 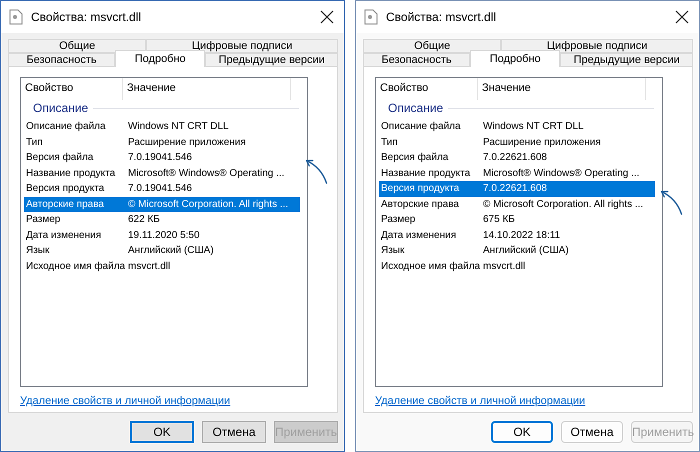 I want to click on list-row: Версия продукта 7.0.19041.546, so click(x=162, y=188).